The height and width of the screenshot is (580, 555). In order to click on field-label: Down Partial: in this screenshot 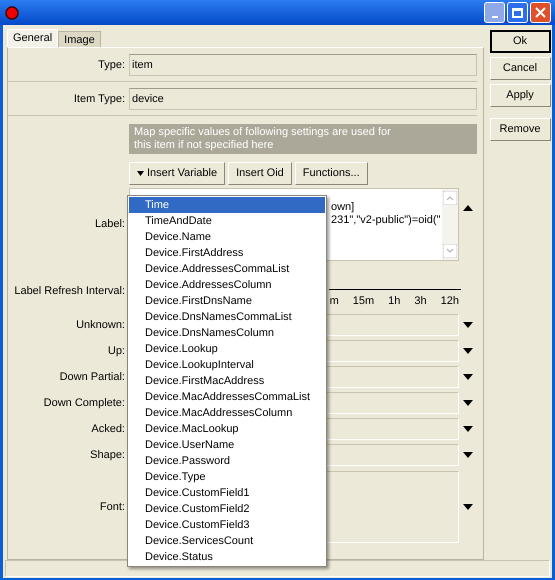, I will do `click(92, 376)`.